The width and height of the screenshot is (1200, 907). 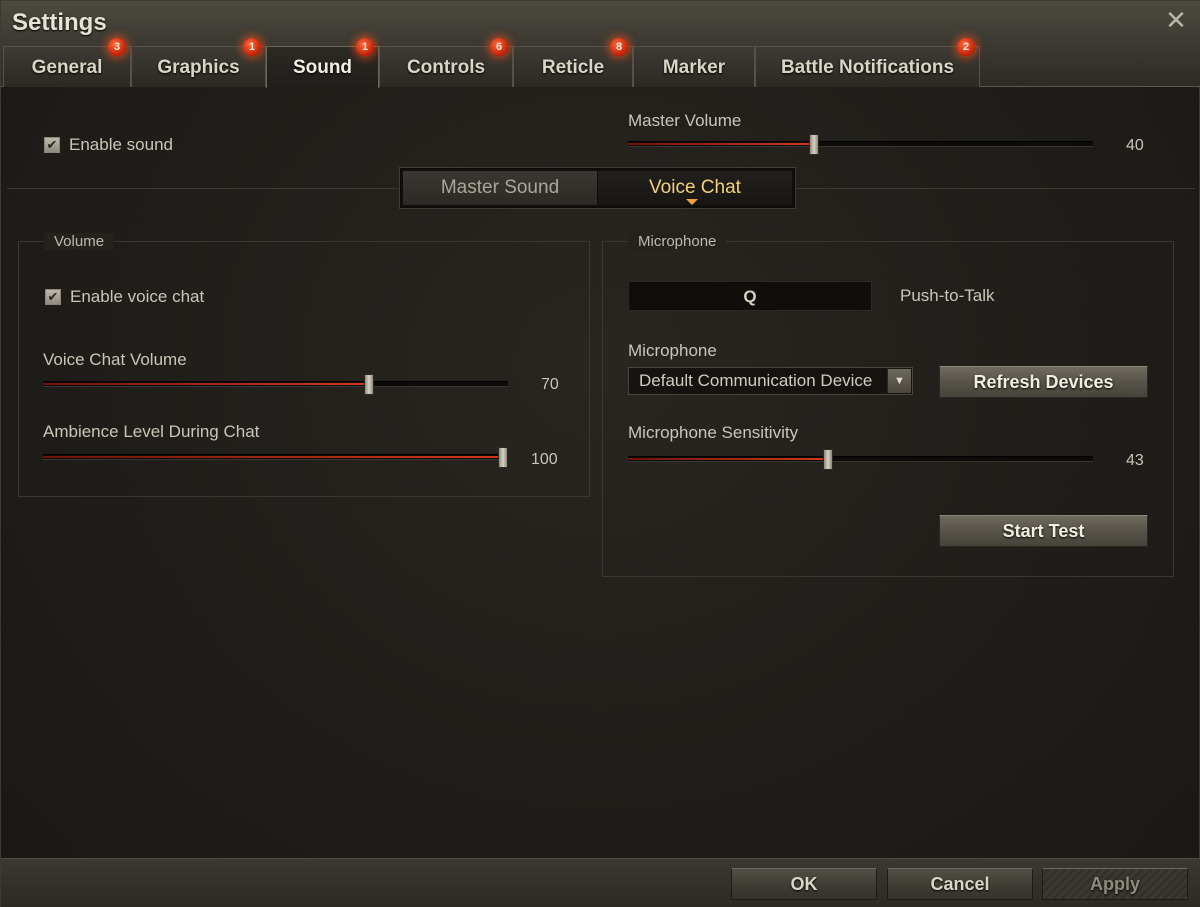 What do you see at coordinates (756, 380) in the screenshot?
I see `selected-device: Default Communication Device` at bounding box center [756, 380].